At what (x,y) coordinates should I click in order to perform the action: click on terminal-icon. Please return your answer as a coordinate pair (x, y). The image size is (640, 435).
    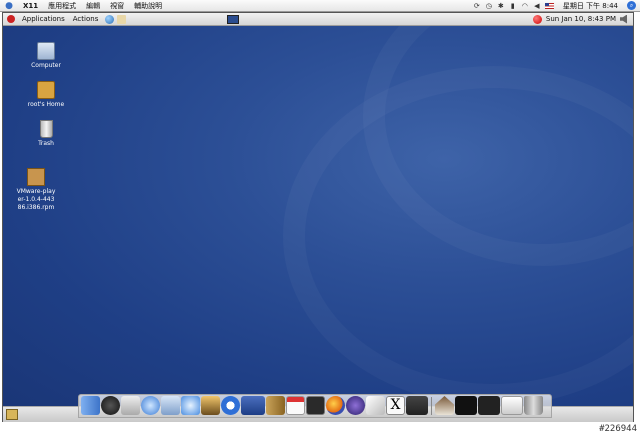
    Looking at the image, I should click on (315, 405).